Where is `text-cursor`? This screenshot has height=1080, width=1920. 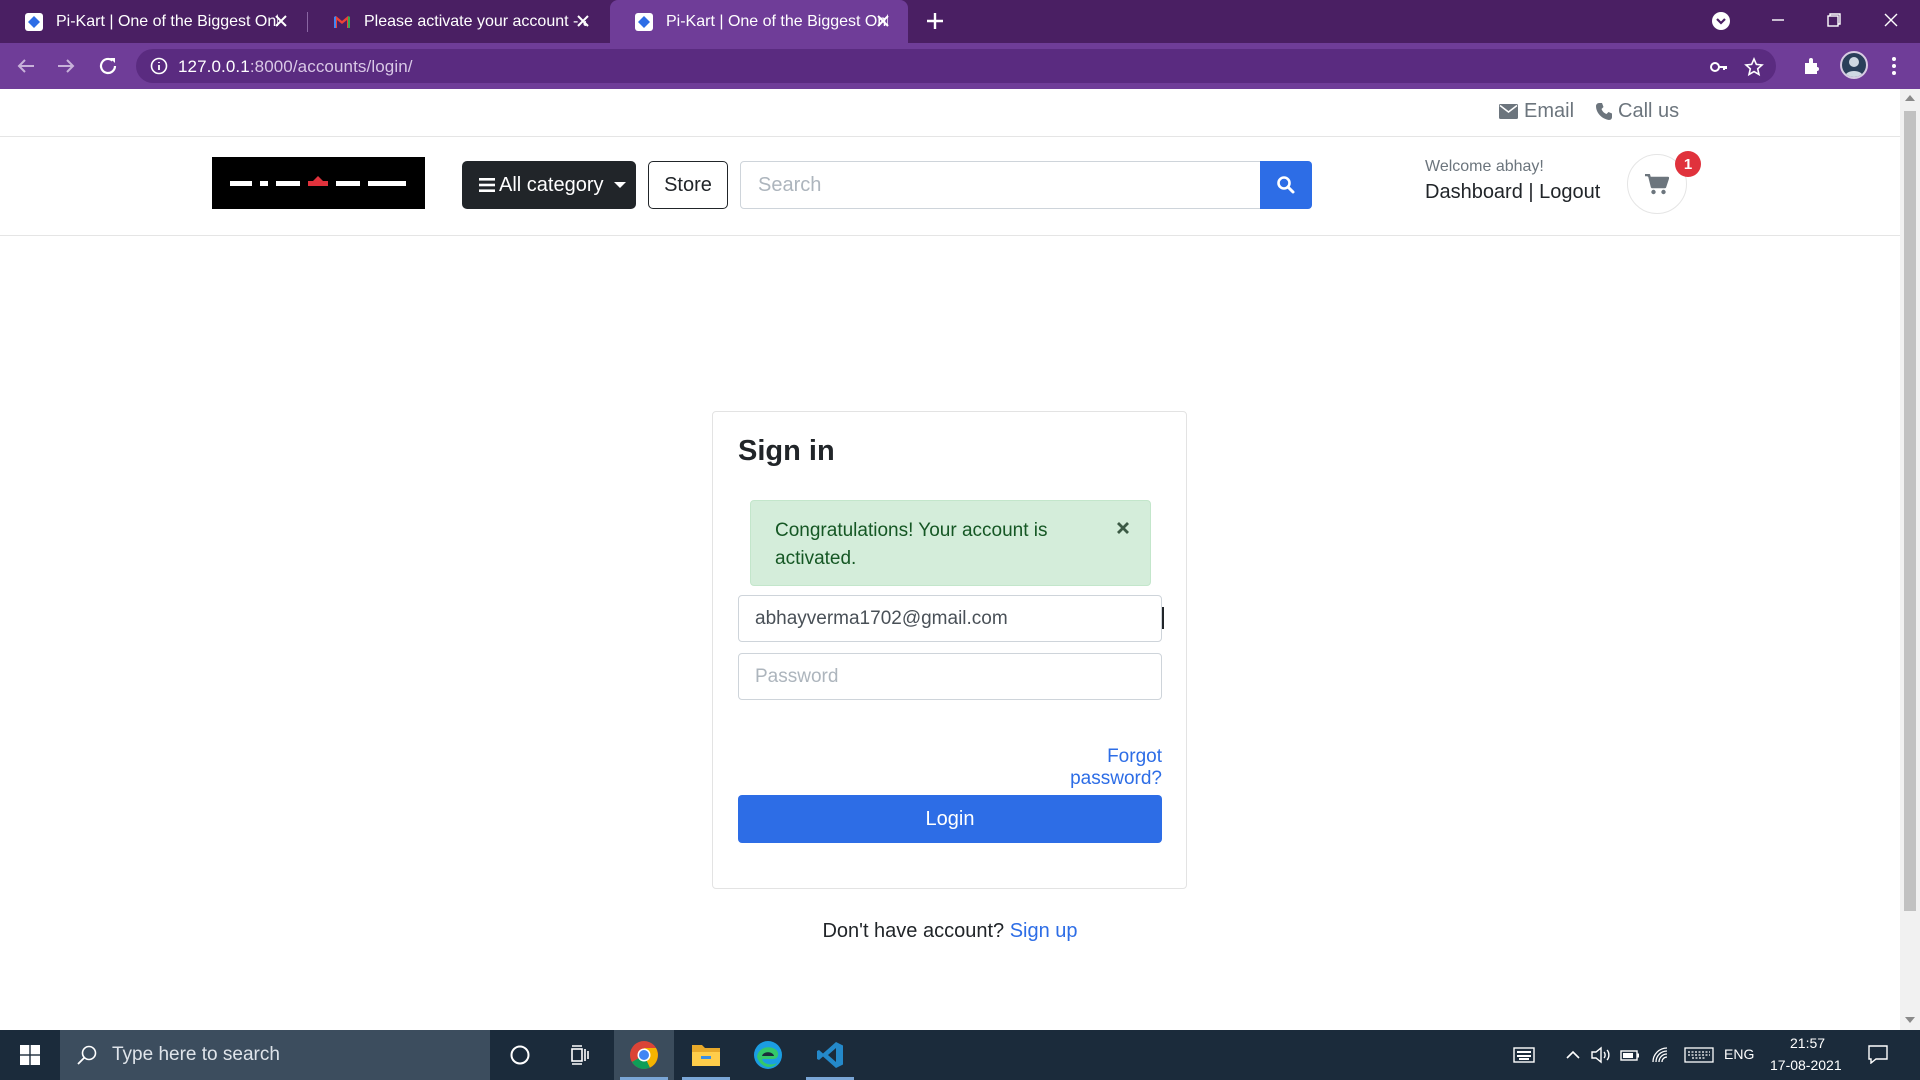
text-cursor is located at coordinates (1163, 618).